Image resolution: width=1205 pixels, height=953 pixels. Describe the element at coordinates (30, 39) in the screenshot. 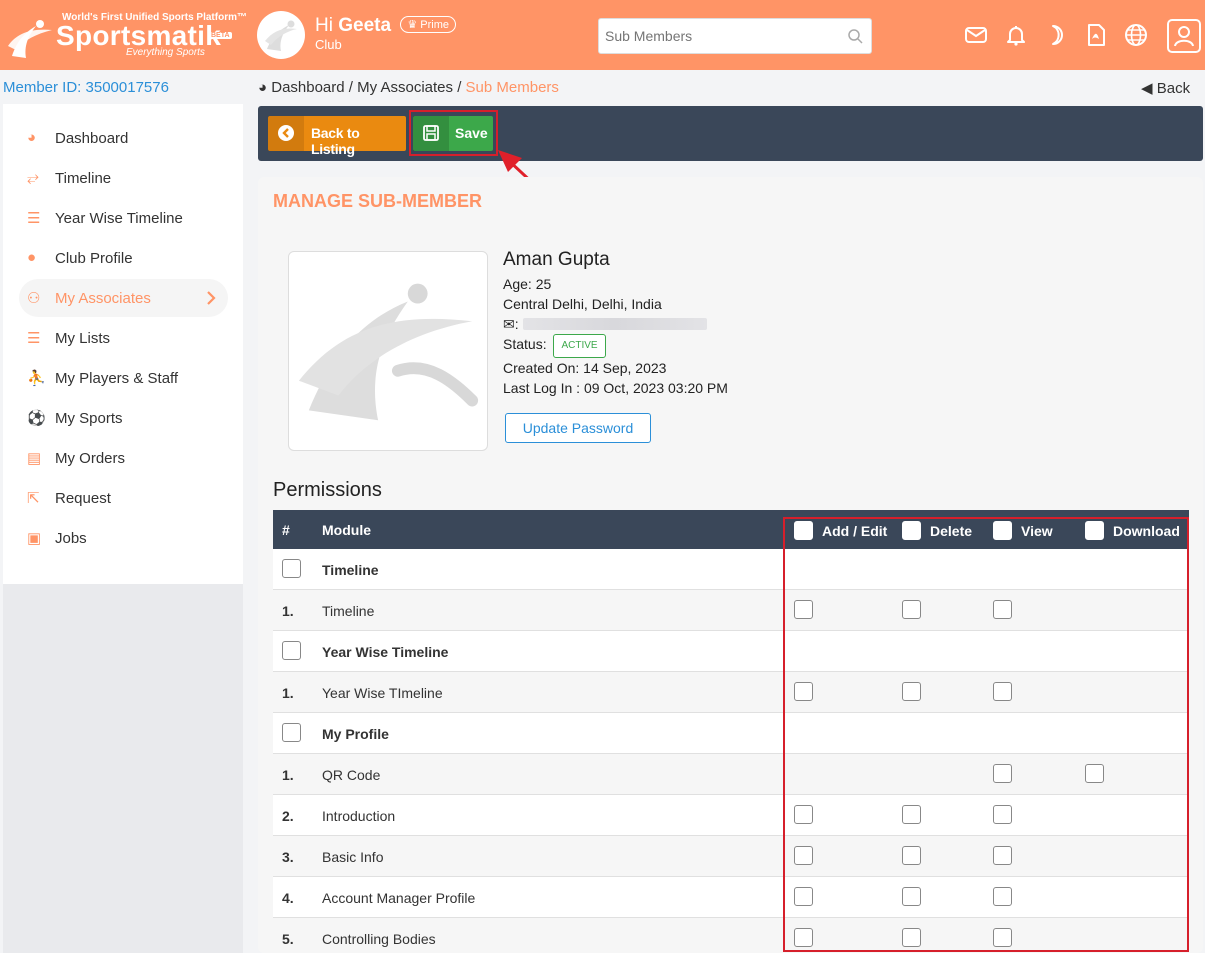

I see `logo-athlete-icon` at that location.